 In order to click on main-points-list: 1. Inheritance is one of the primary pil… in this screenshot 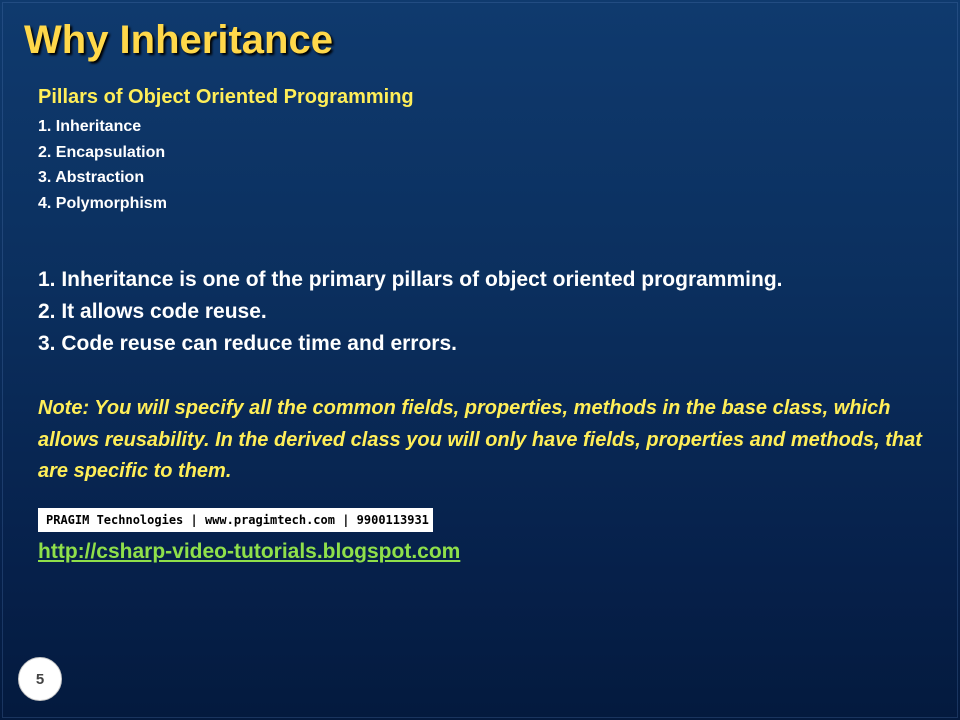, I will do `click(488, 312)`.